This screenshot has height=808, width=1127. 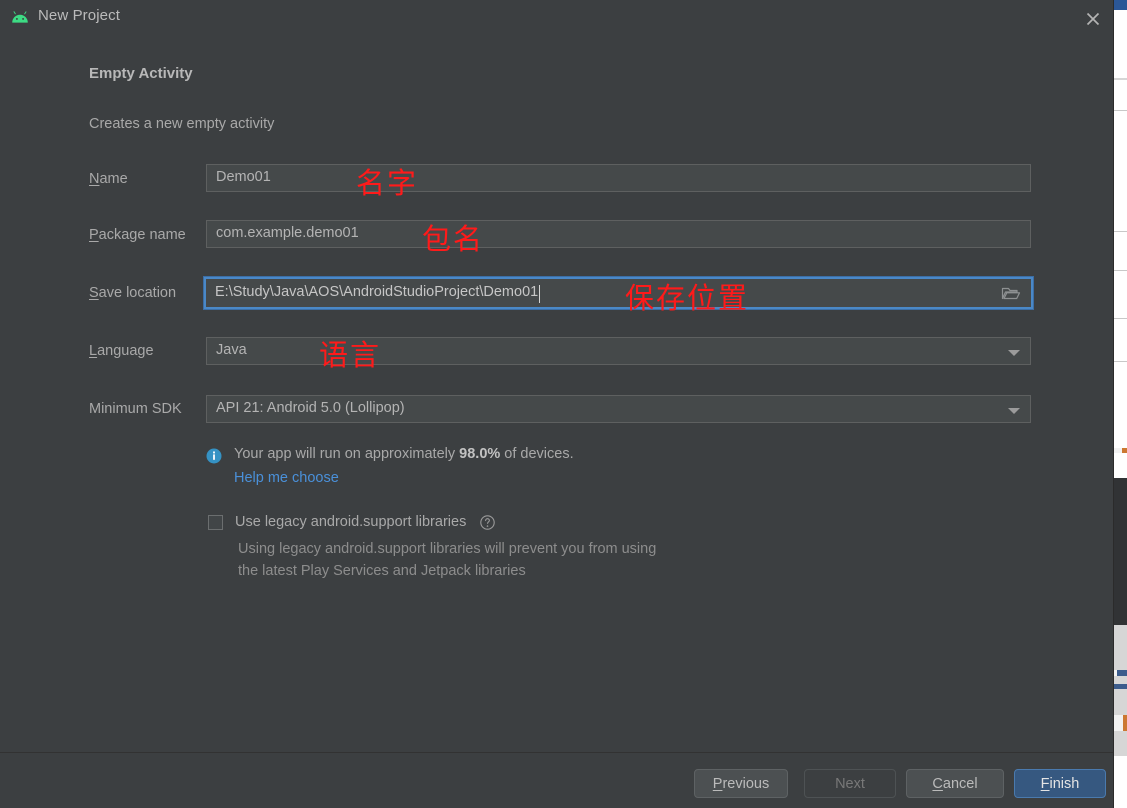 What do you see at coordinates (717, 783) in the screenshot?
I see `previous-button-mnemonic: P` at bounding box center [717, 783].